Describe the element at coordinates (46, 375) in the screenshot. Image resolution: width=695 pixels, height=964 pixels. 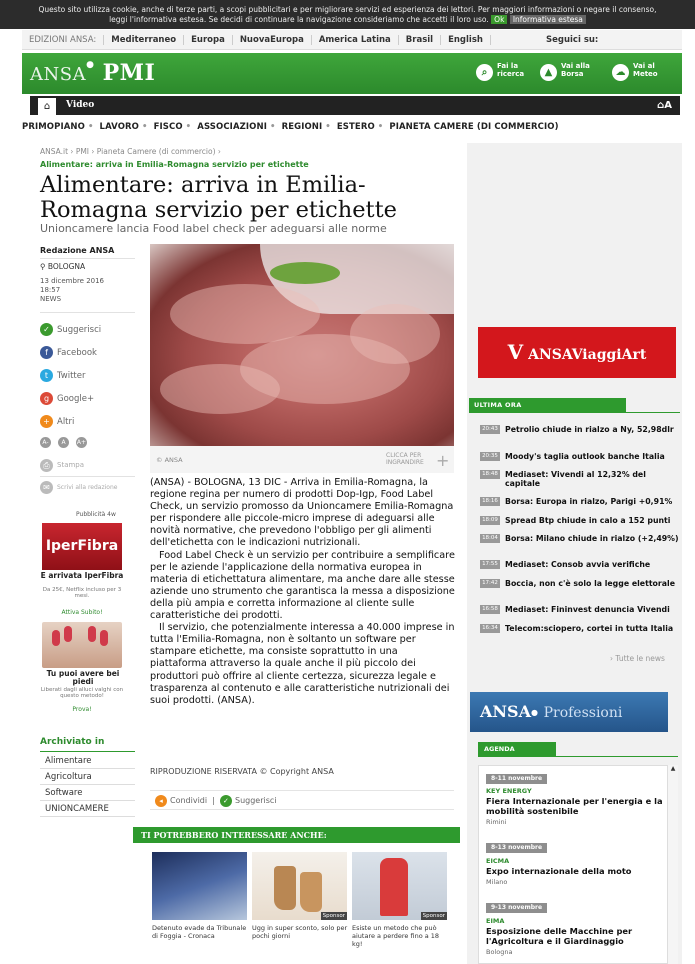
I see `twitter-icon: t` at that location.